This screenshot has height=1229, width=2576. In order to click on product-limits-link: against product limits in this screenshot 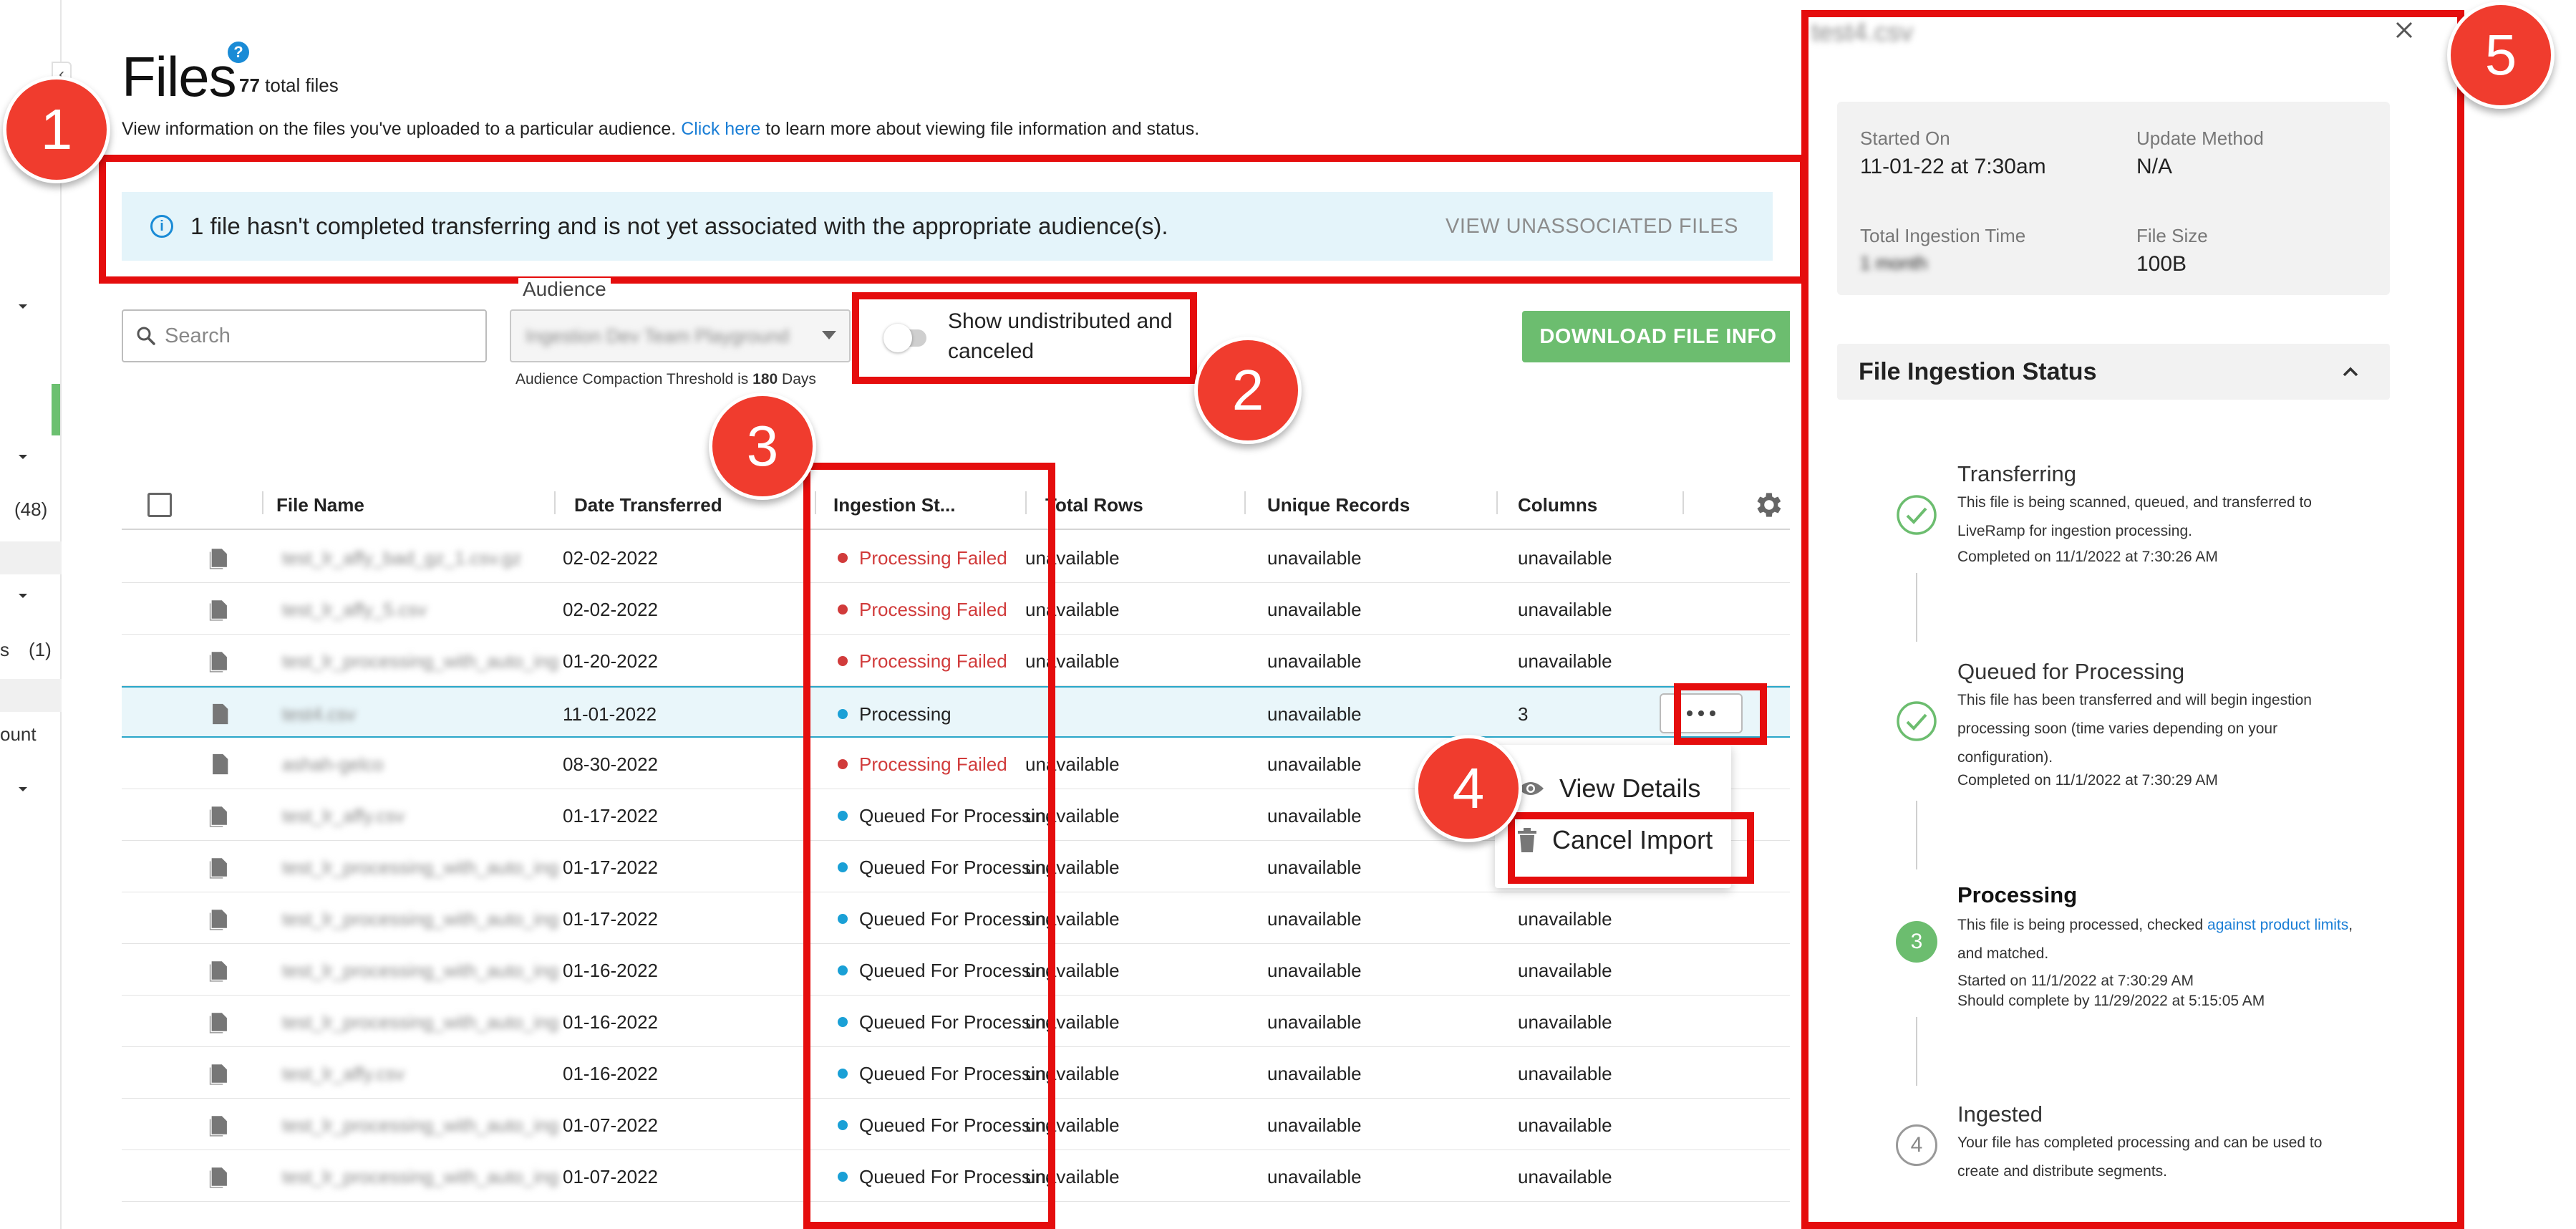, I will do `click(2277, 925)`.